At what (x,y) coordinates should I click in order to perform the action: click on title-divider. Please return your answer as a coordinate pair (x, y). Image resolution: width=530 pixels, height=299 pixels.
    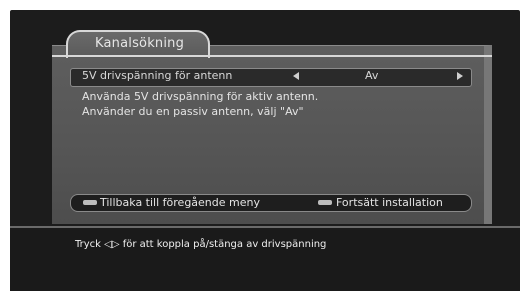
    Looking at the image, I should click on (272, 56).